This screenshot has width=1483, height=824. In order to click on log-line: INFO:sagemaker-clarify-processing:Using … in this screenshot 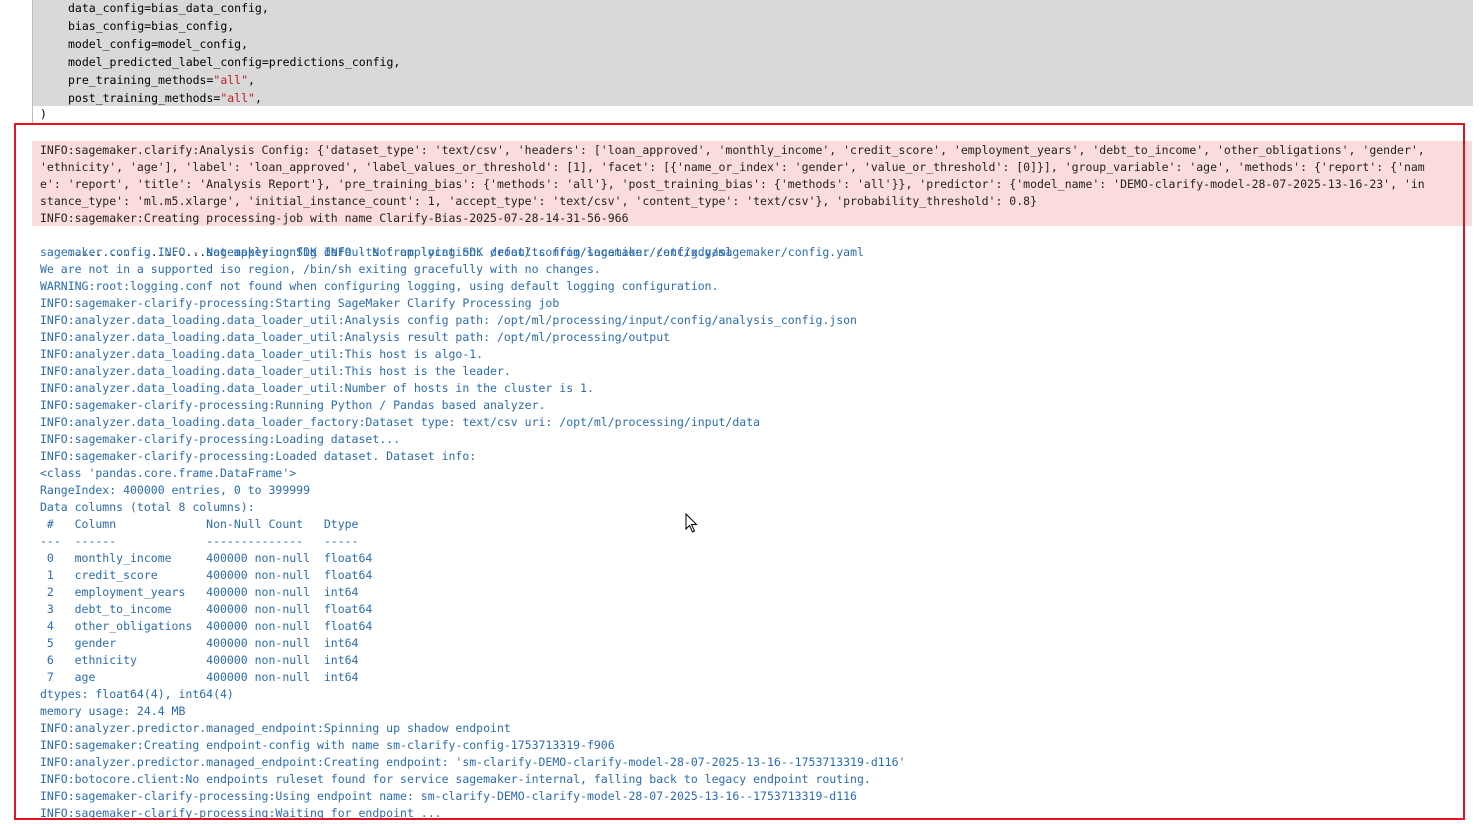, I will do `click(448, 796)`.